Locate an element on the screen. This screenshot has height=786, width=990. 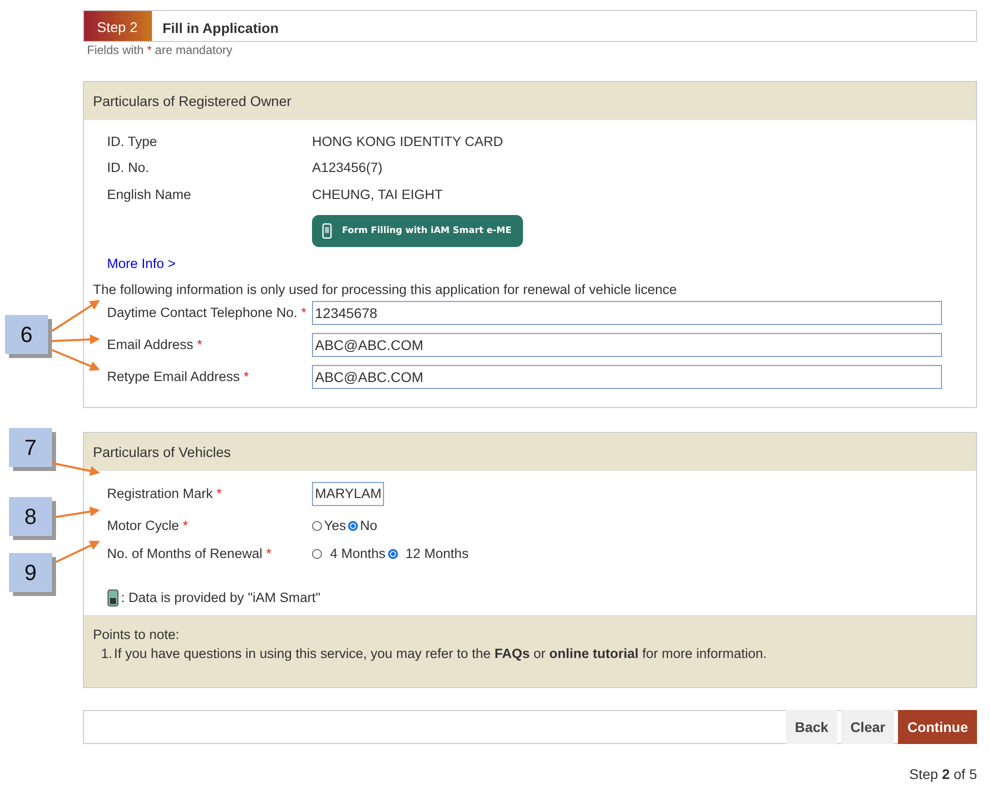
field-label: No. of Months of Renewal * is located at coordinates (189, 553).